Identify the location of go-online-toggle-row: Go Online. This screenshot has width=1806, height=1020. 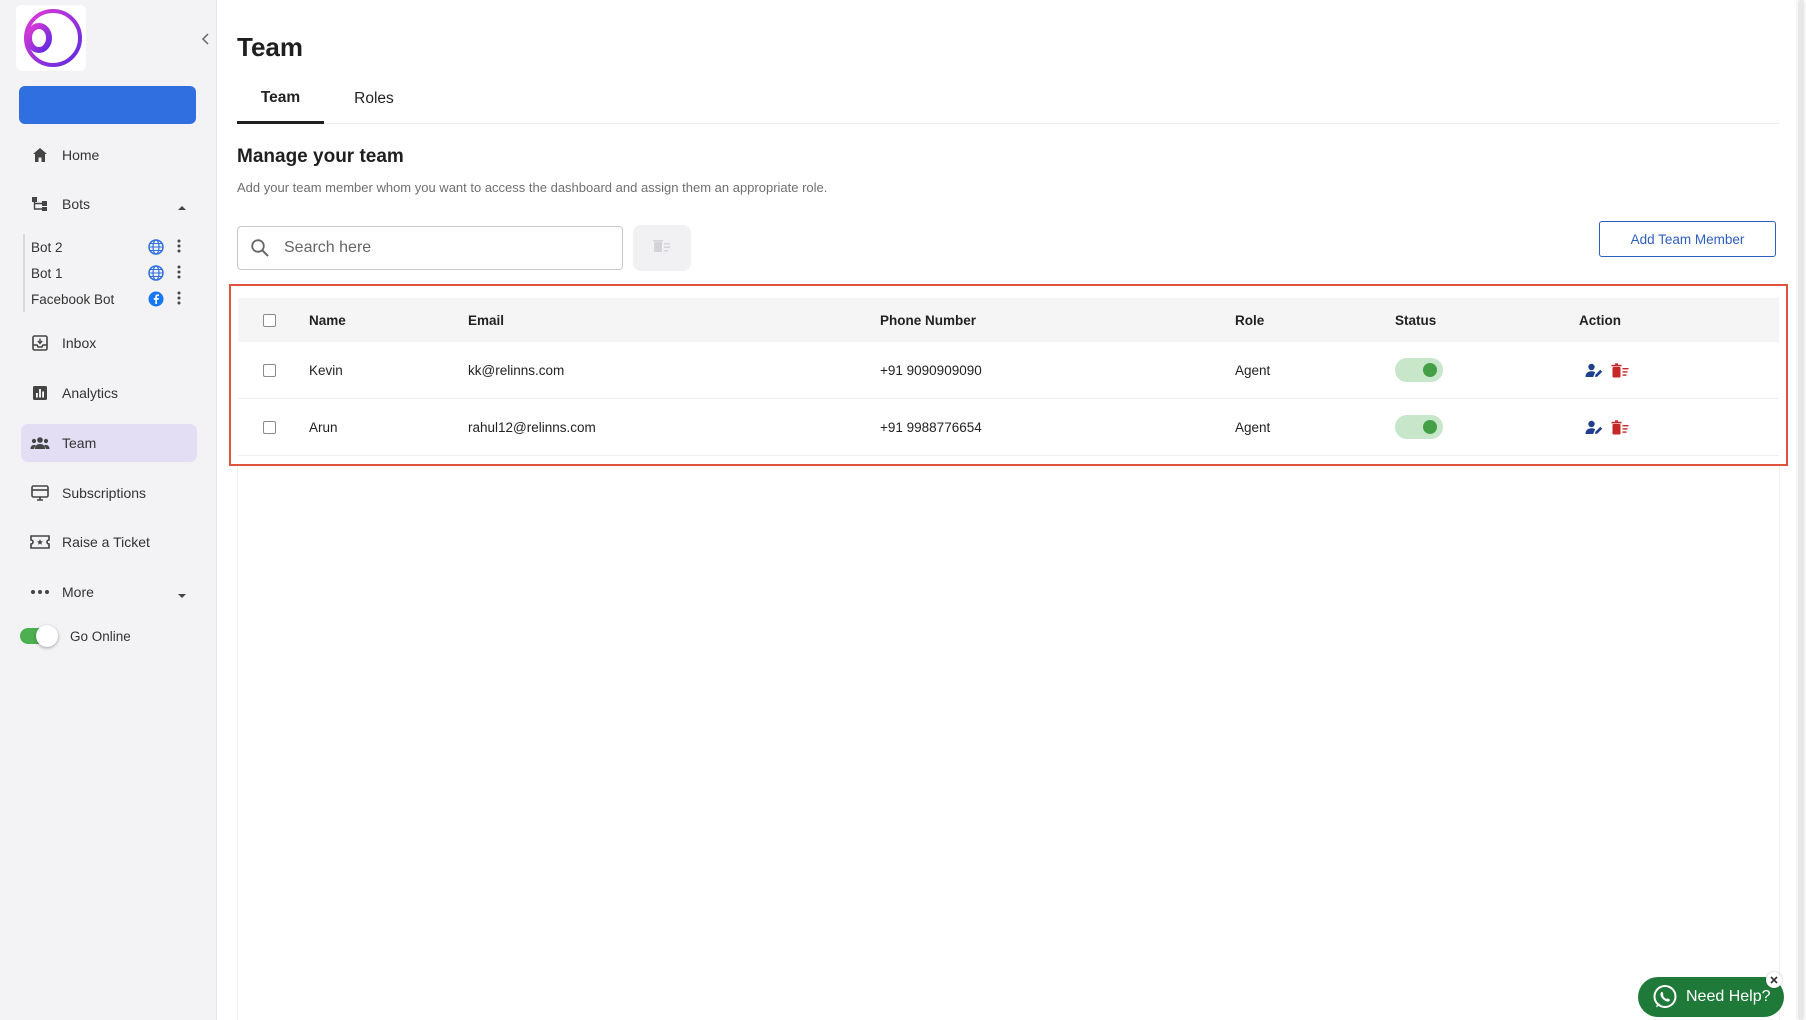
(75, 636).